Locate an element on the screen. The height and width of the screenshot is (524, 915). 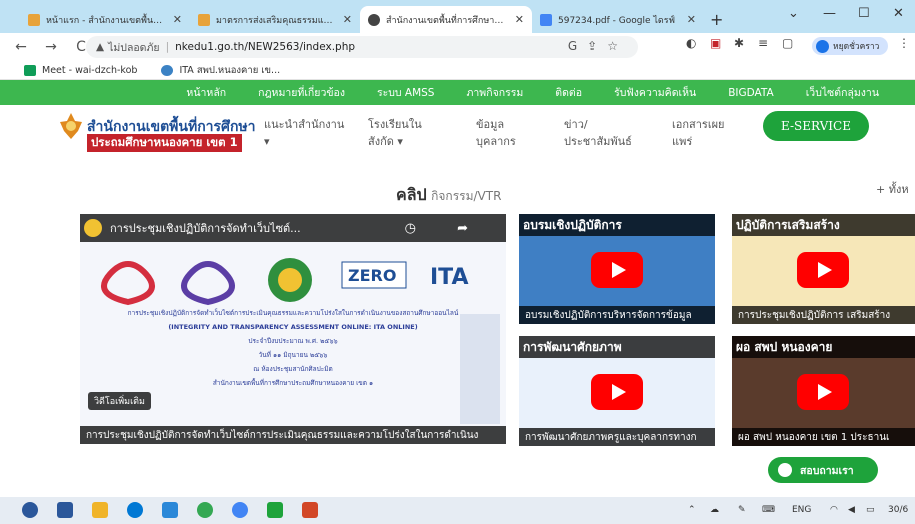
google-lens-icon: G is located at coordinates (577, 46).